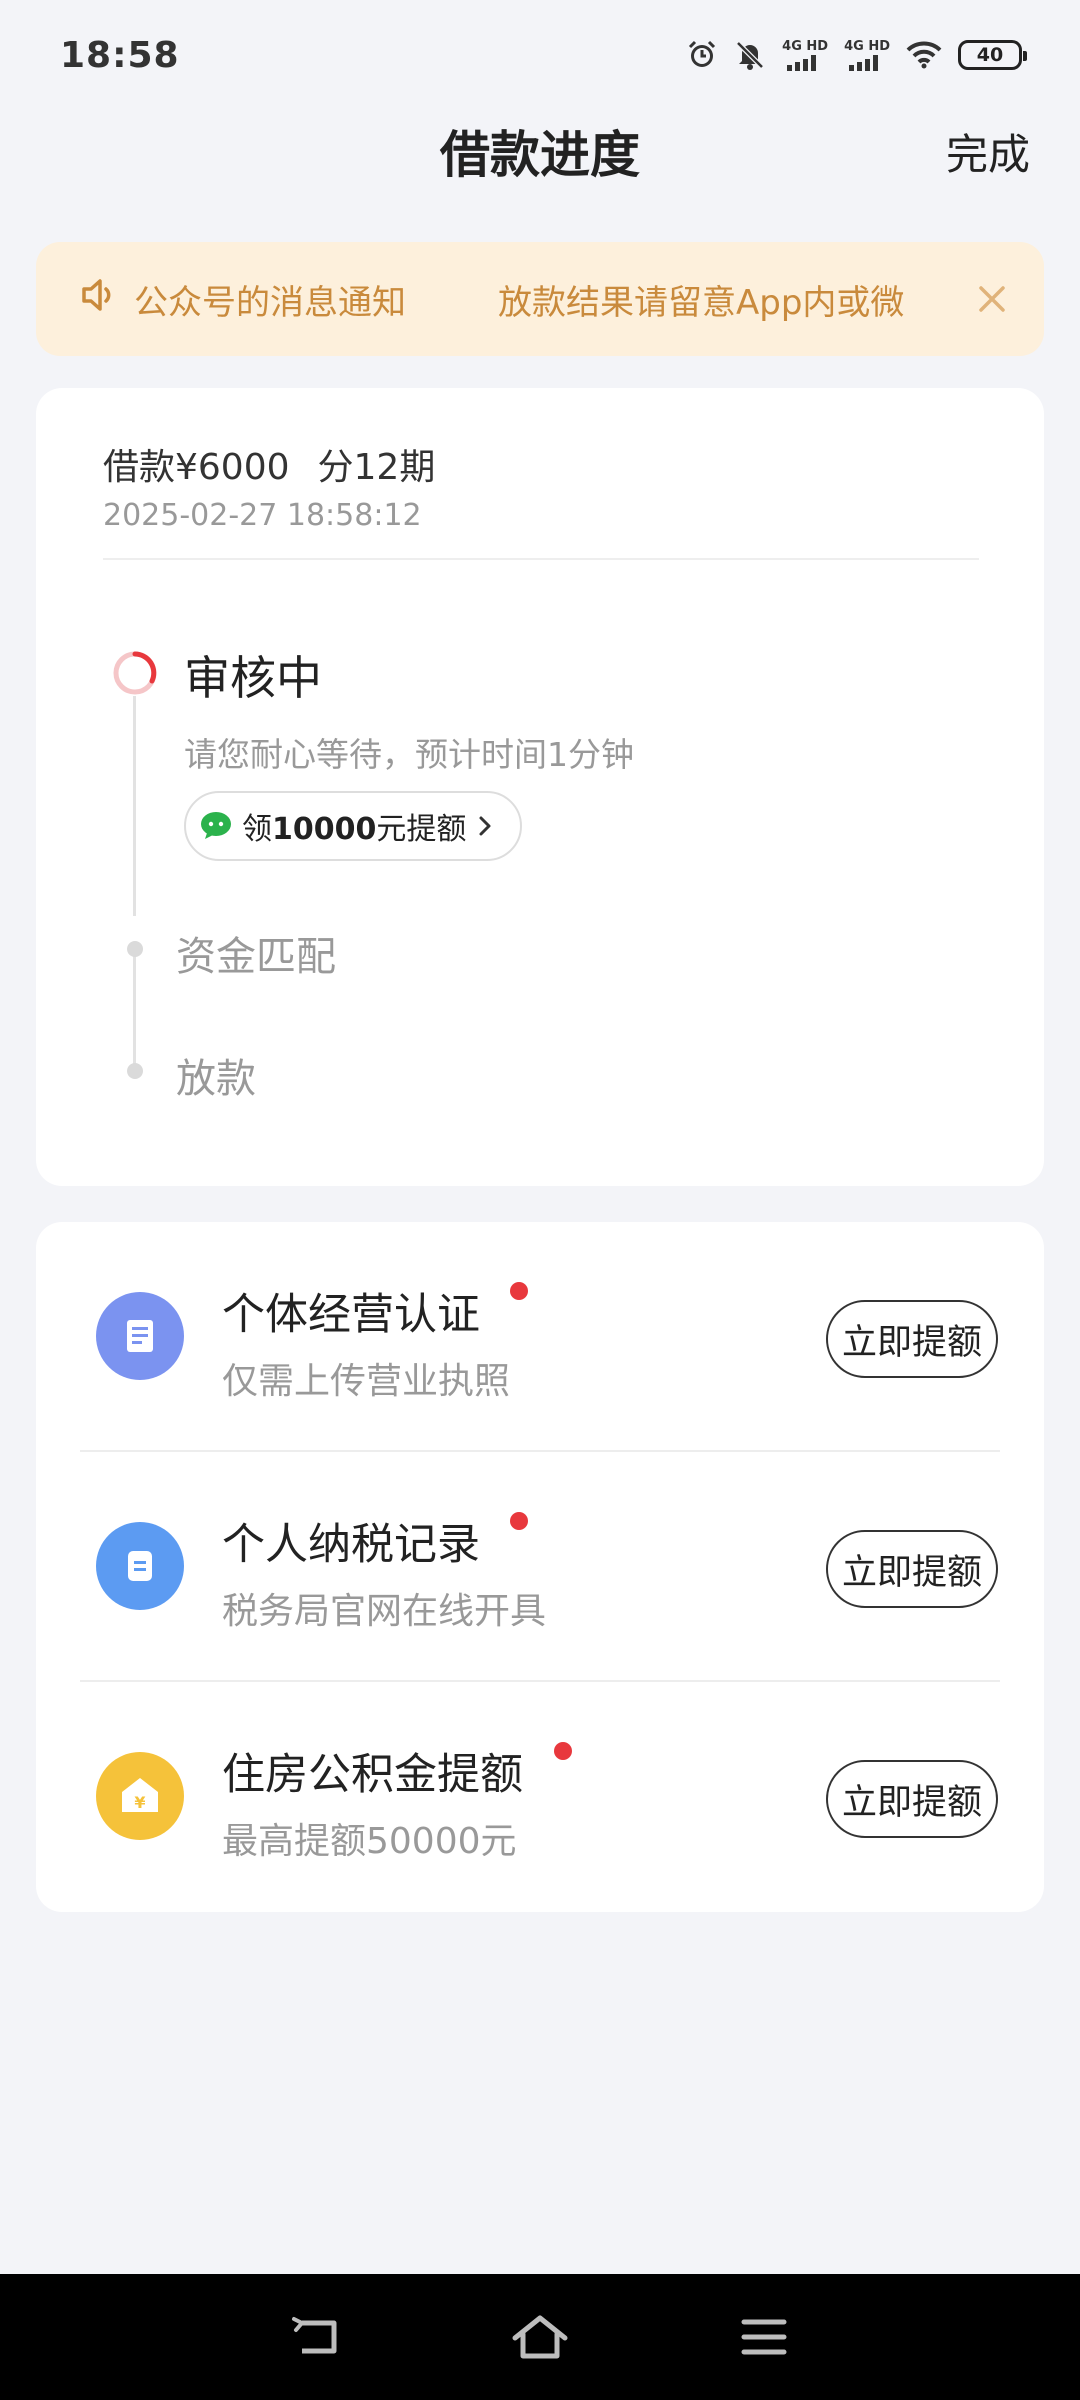 This screenshot has height=2400, width=1080. Describe the element at coordinates (924, 55) in the screenshot. I see `wifi-icon` at that location.